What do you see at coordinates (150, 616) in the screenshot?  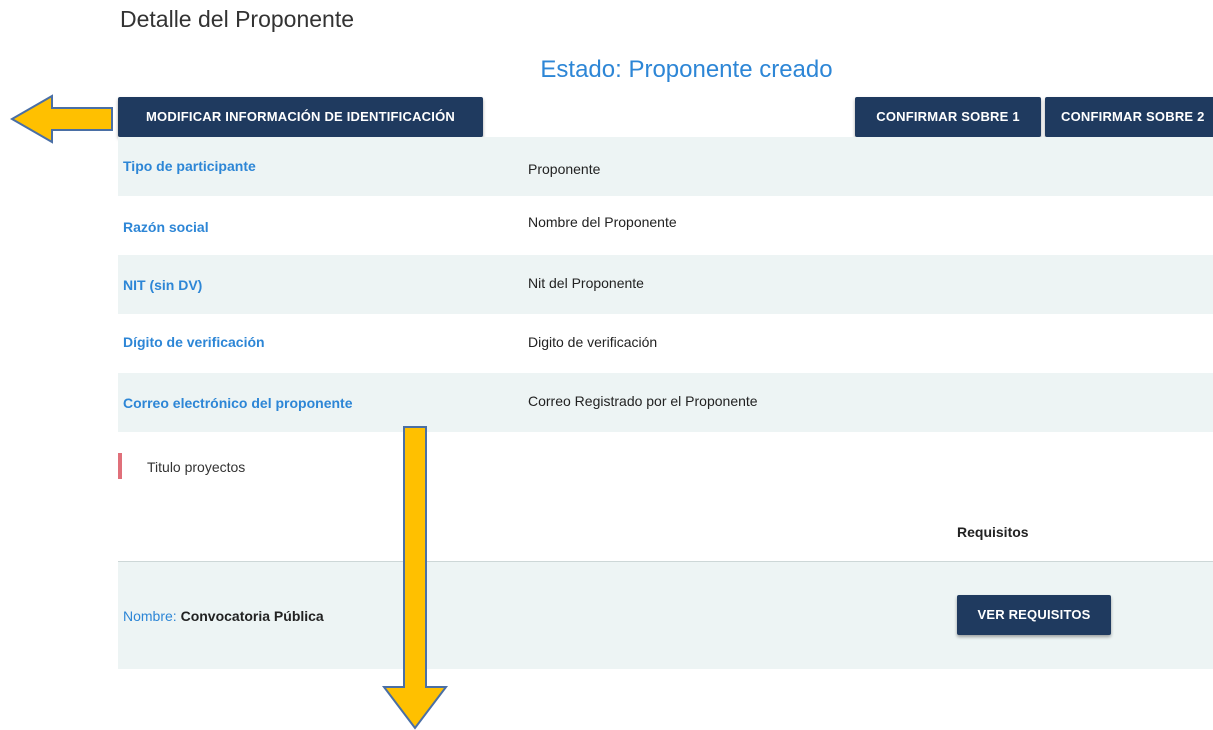 I see `project-name-key: Nombre:` at bounding box center [150, 616].